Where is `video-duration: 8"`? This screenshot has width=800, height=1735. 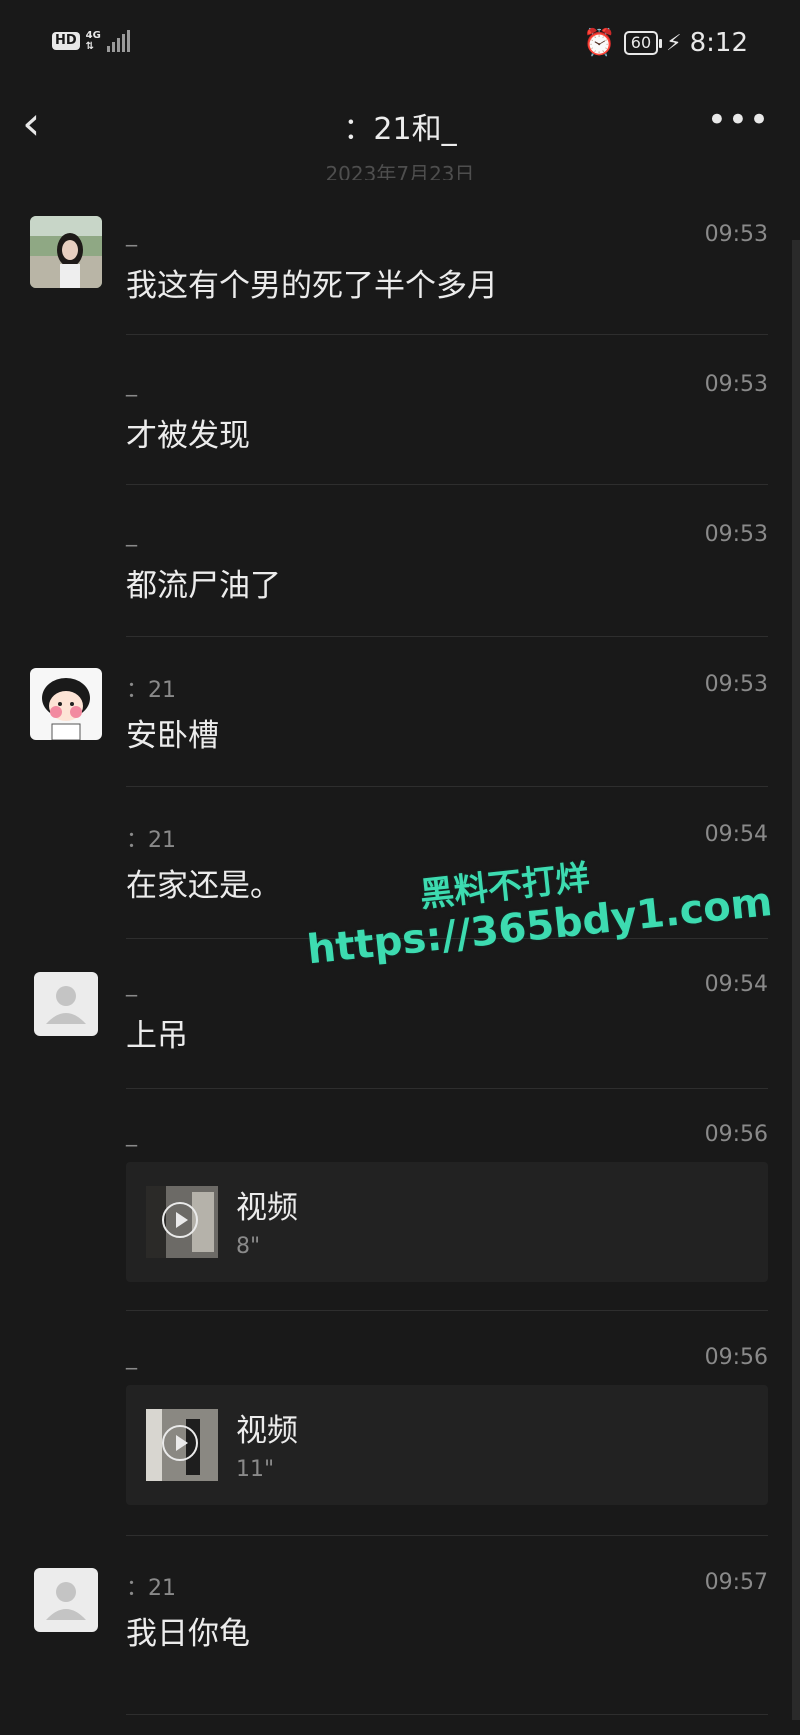 video-duration: 8" is located at coordinates (248, 1246).